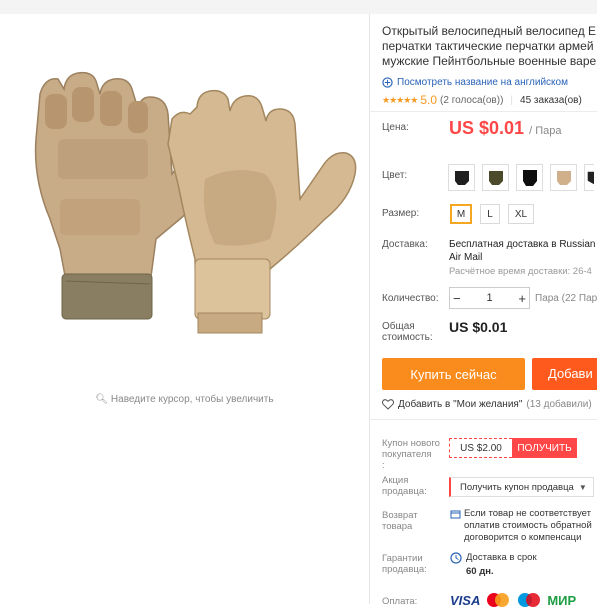  Describe the element at coordinates (513, 600) in the screenshot. I see `payment-methods: VISA МИР` at that location.